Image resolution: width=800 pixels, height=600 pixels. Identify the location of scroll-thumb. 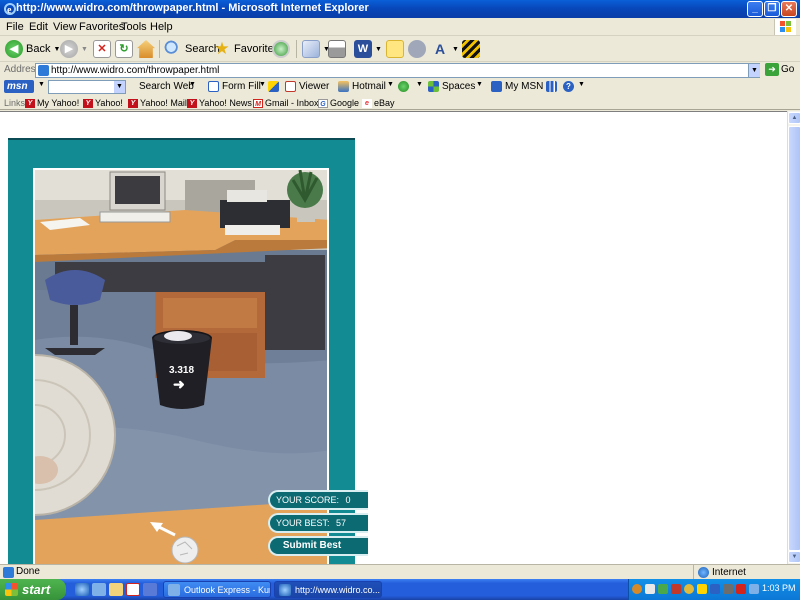
(794, 338).